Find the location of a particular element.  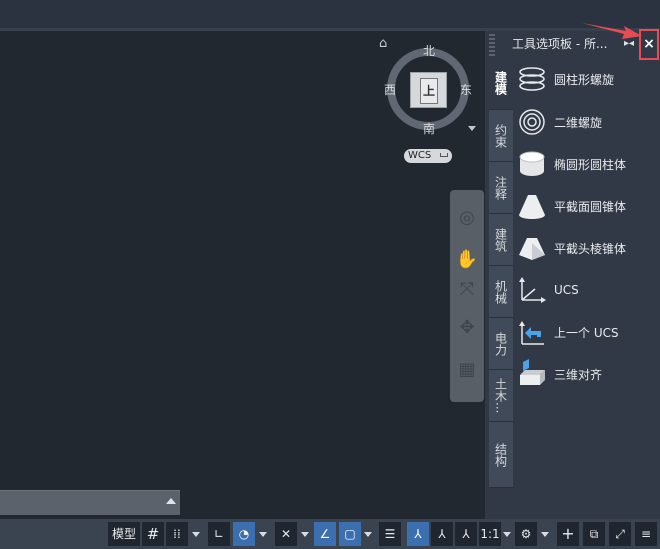

command-history-arrow-icon is located at coordinates (171, 501).